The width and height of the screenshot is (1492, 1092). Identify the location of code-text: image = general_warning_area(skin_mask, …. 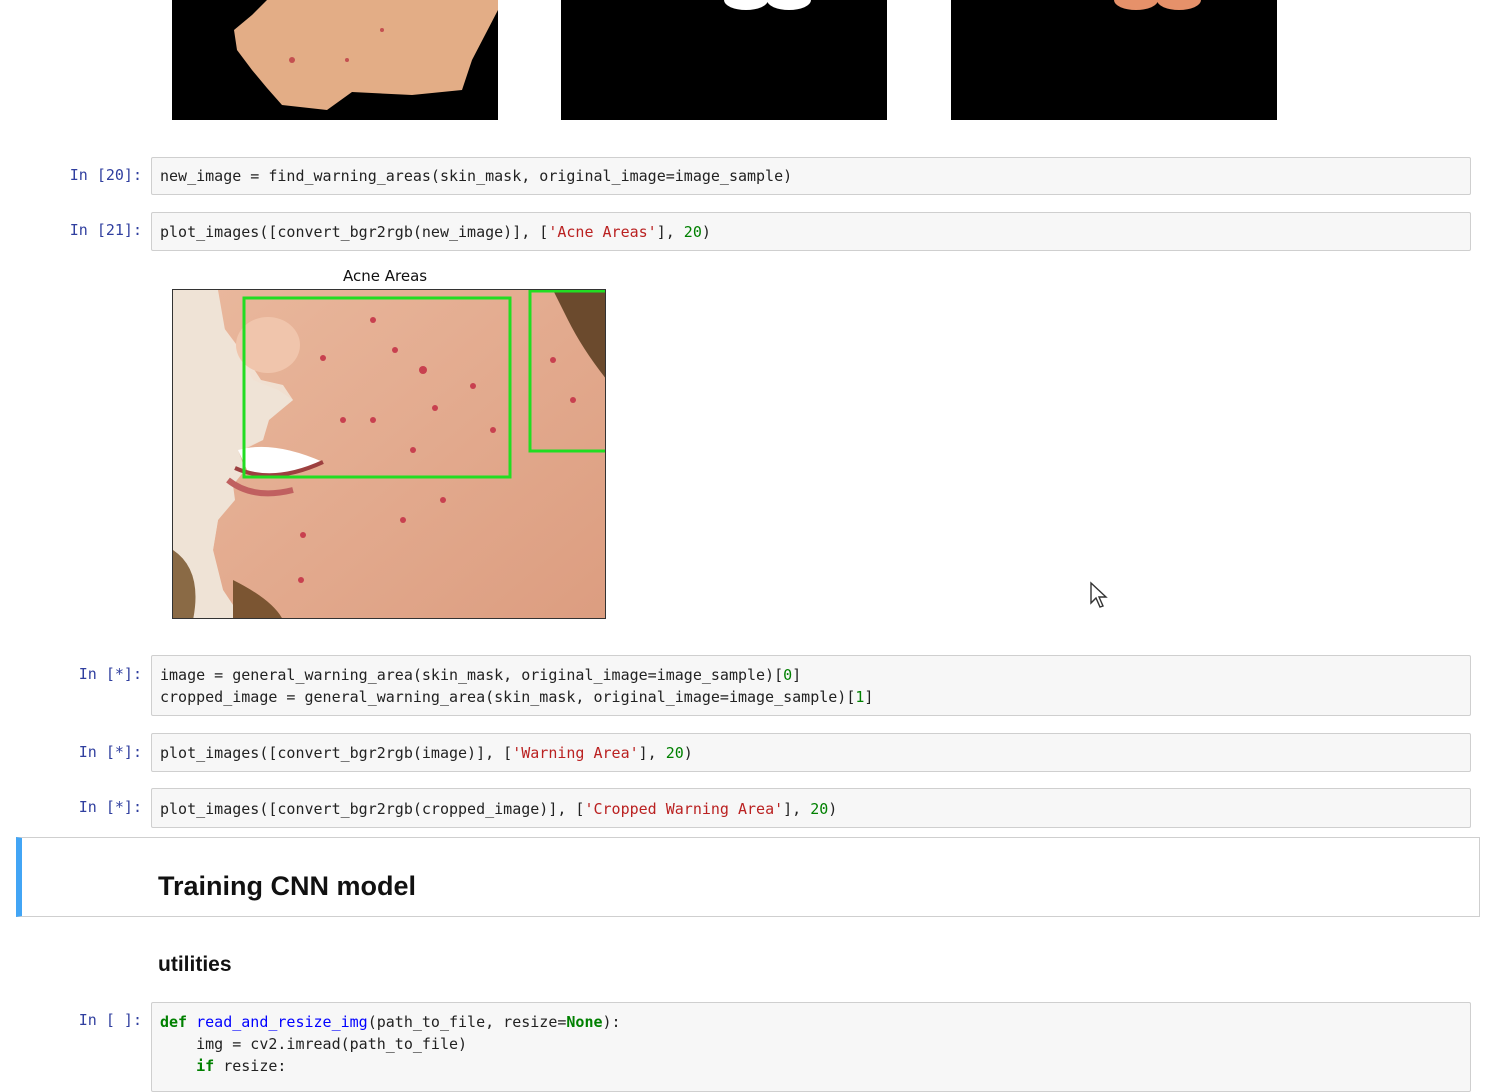
(472, 675).